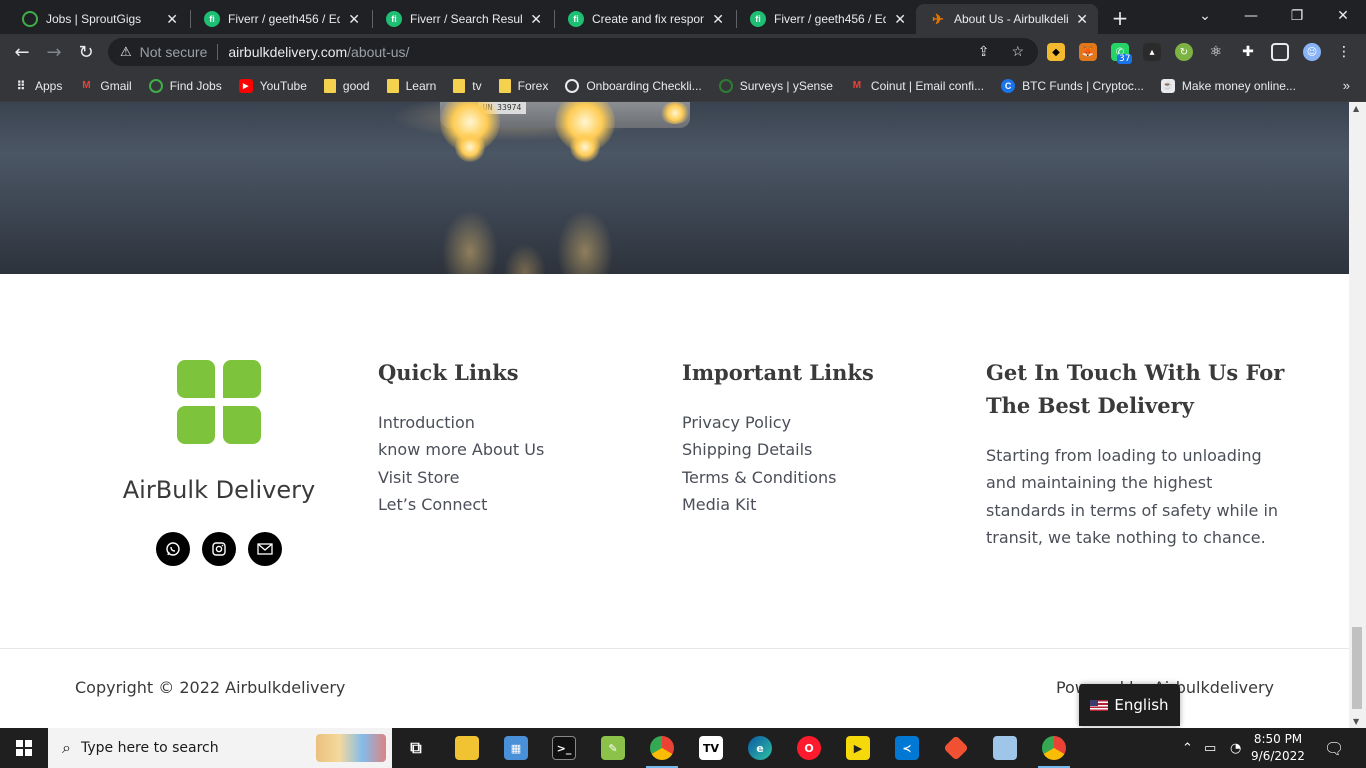 The width and height of the screenshot is (1366, 768). I want to click on bookmark-ysense: Surveys | ySense, so click(775, 85).